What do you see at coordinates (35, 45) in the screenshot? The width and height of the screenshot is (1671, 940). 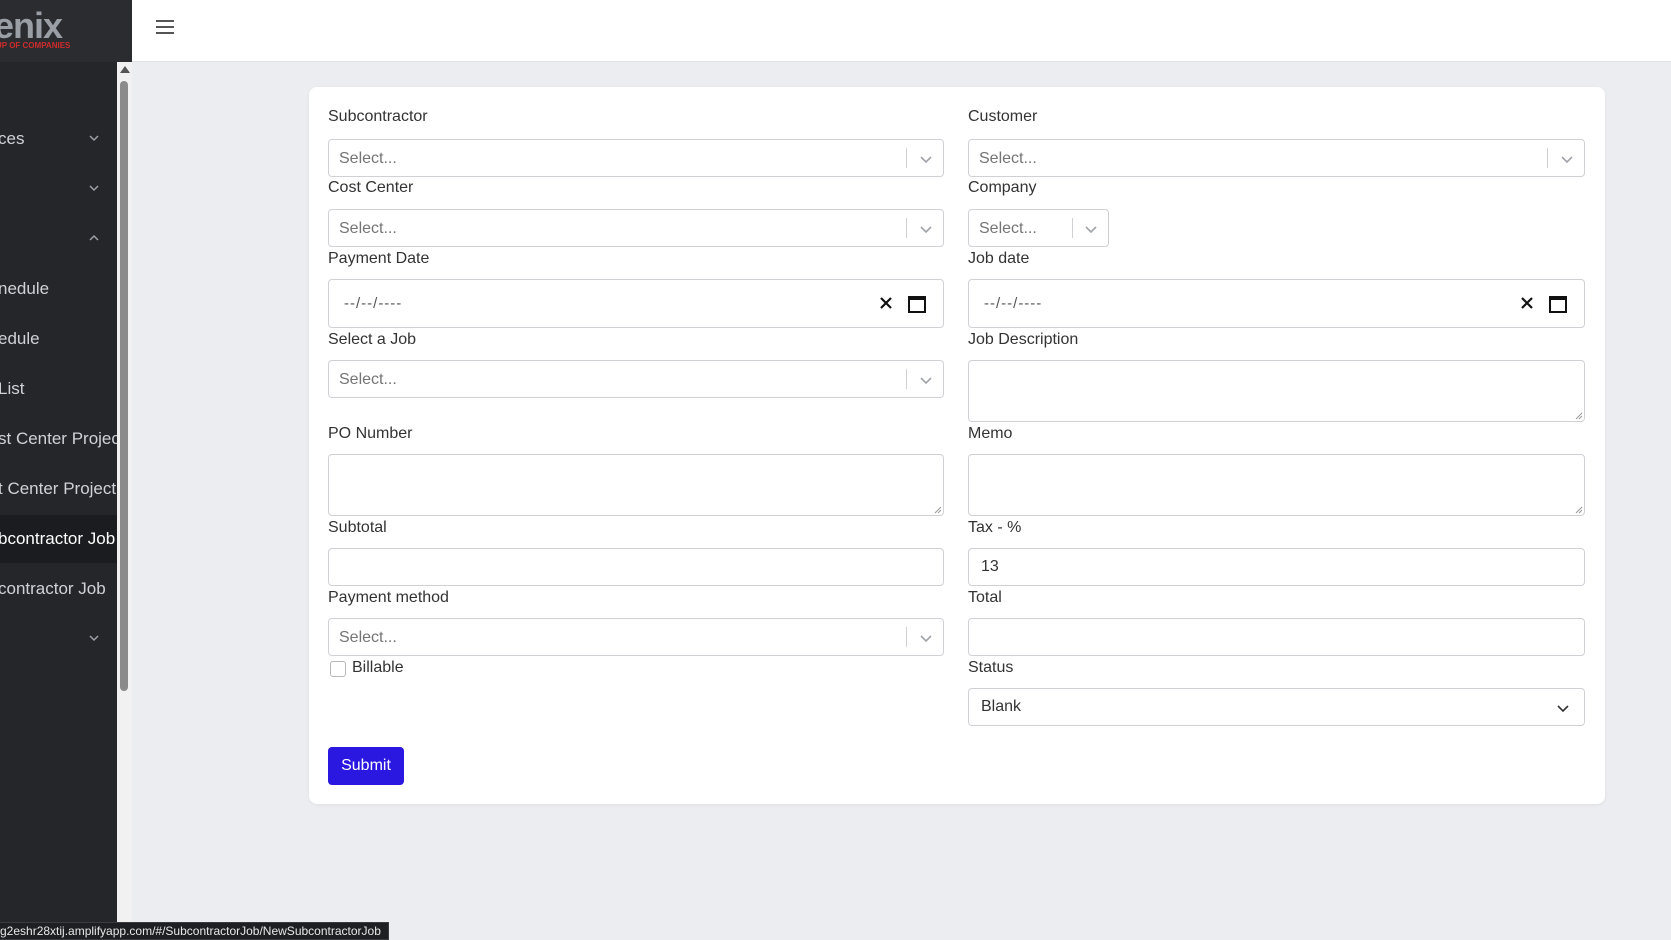 I see `logo-tagline: UP OF COMPANIES` at bounding box center [35, 45].